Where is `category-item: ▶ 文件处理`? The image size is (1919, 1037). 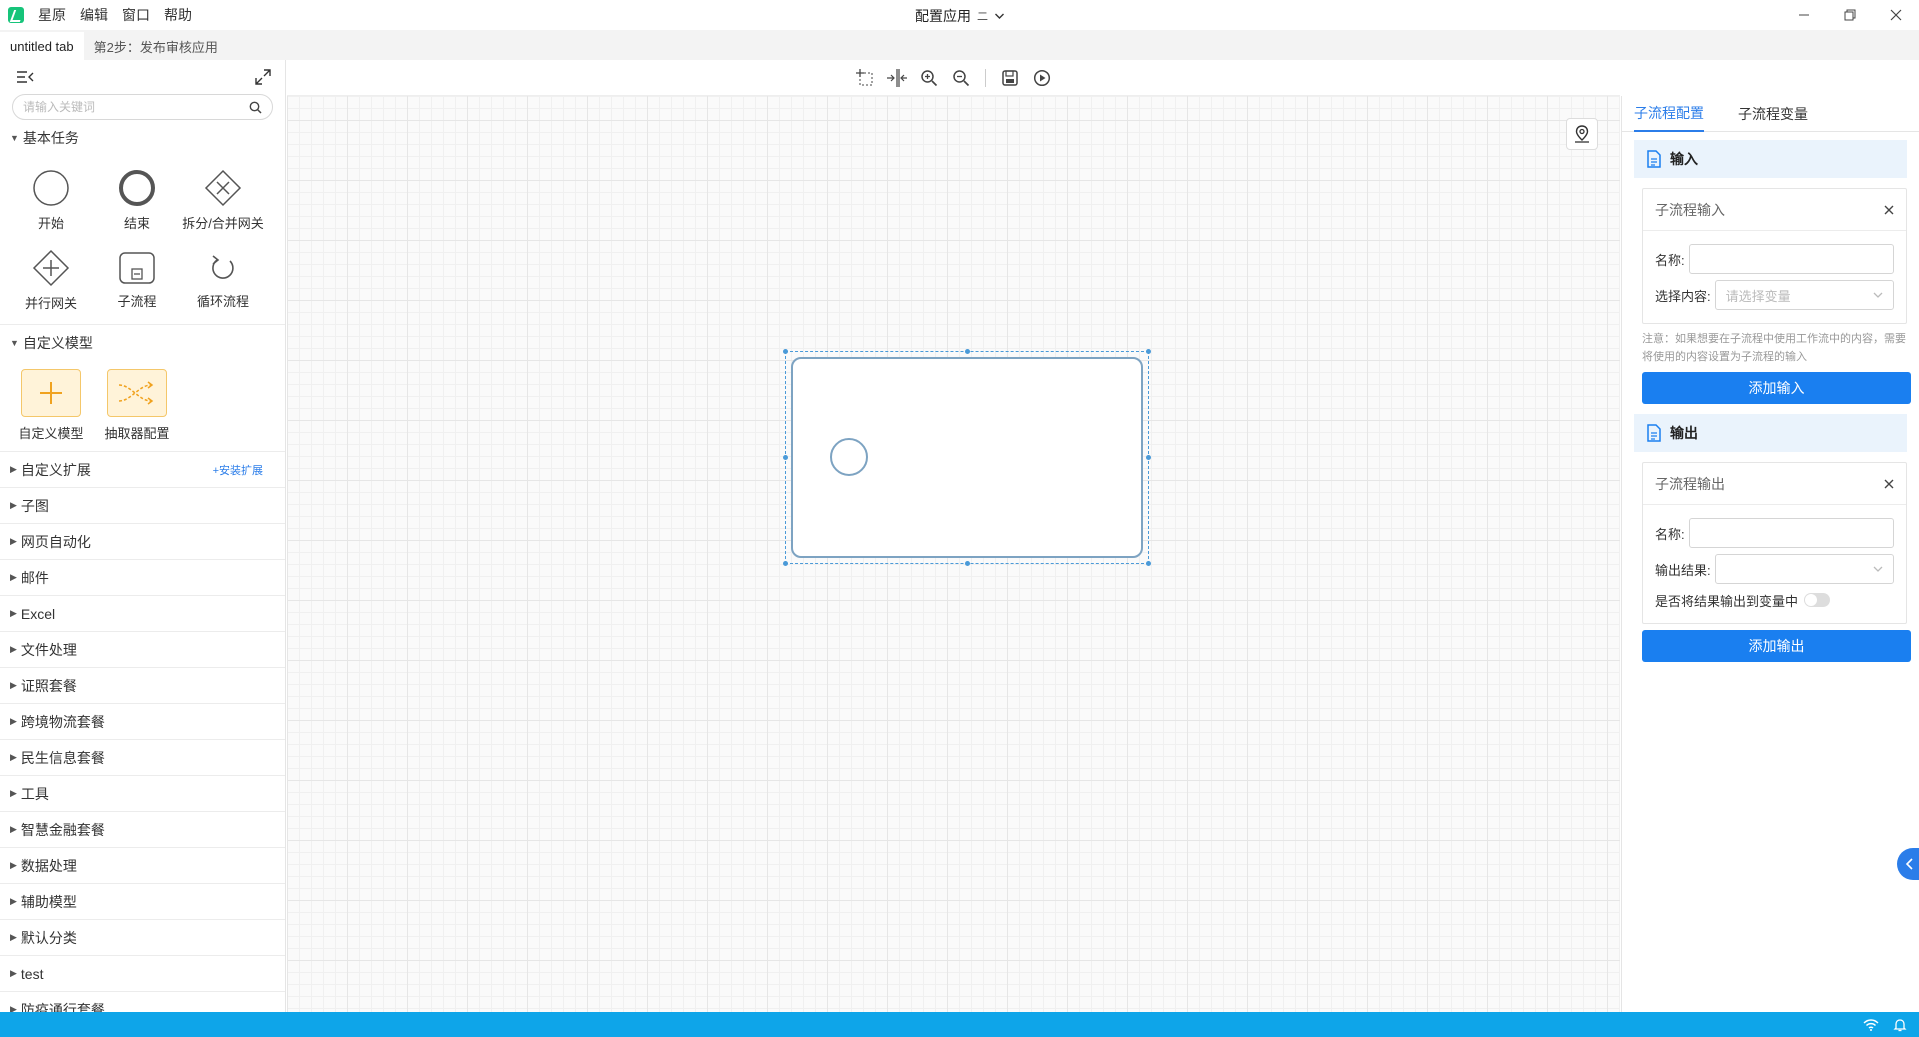
category-item: ▶ 文件处理 is located at coordinates (142, 650).